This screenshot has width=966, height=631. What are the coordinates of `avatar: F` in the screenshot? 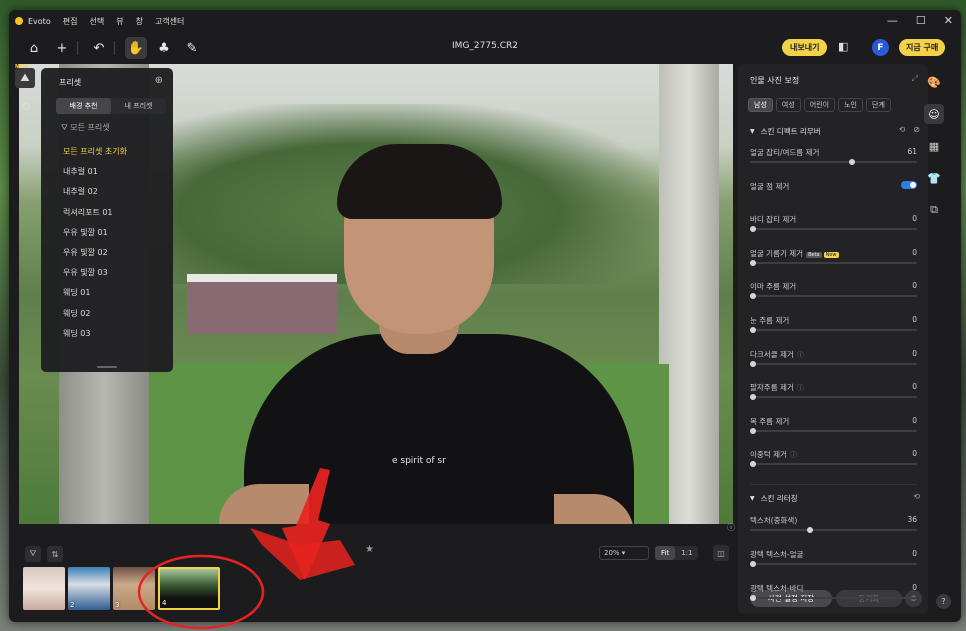 It's located at (880, 47).